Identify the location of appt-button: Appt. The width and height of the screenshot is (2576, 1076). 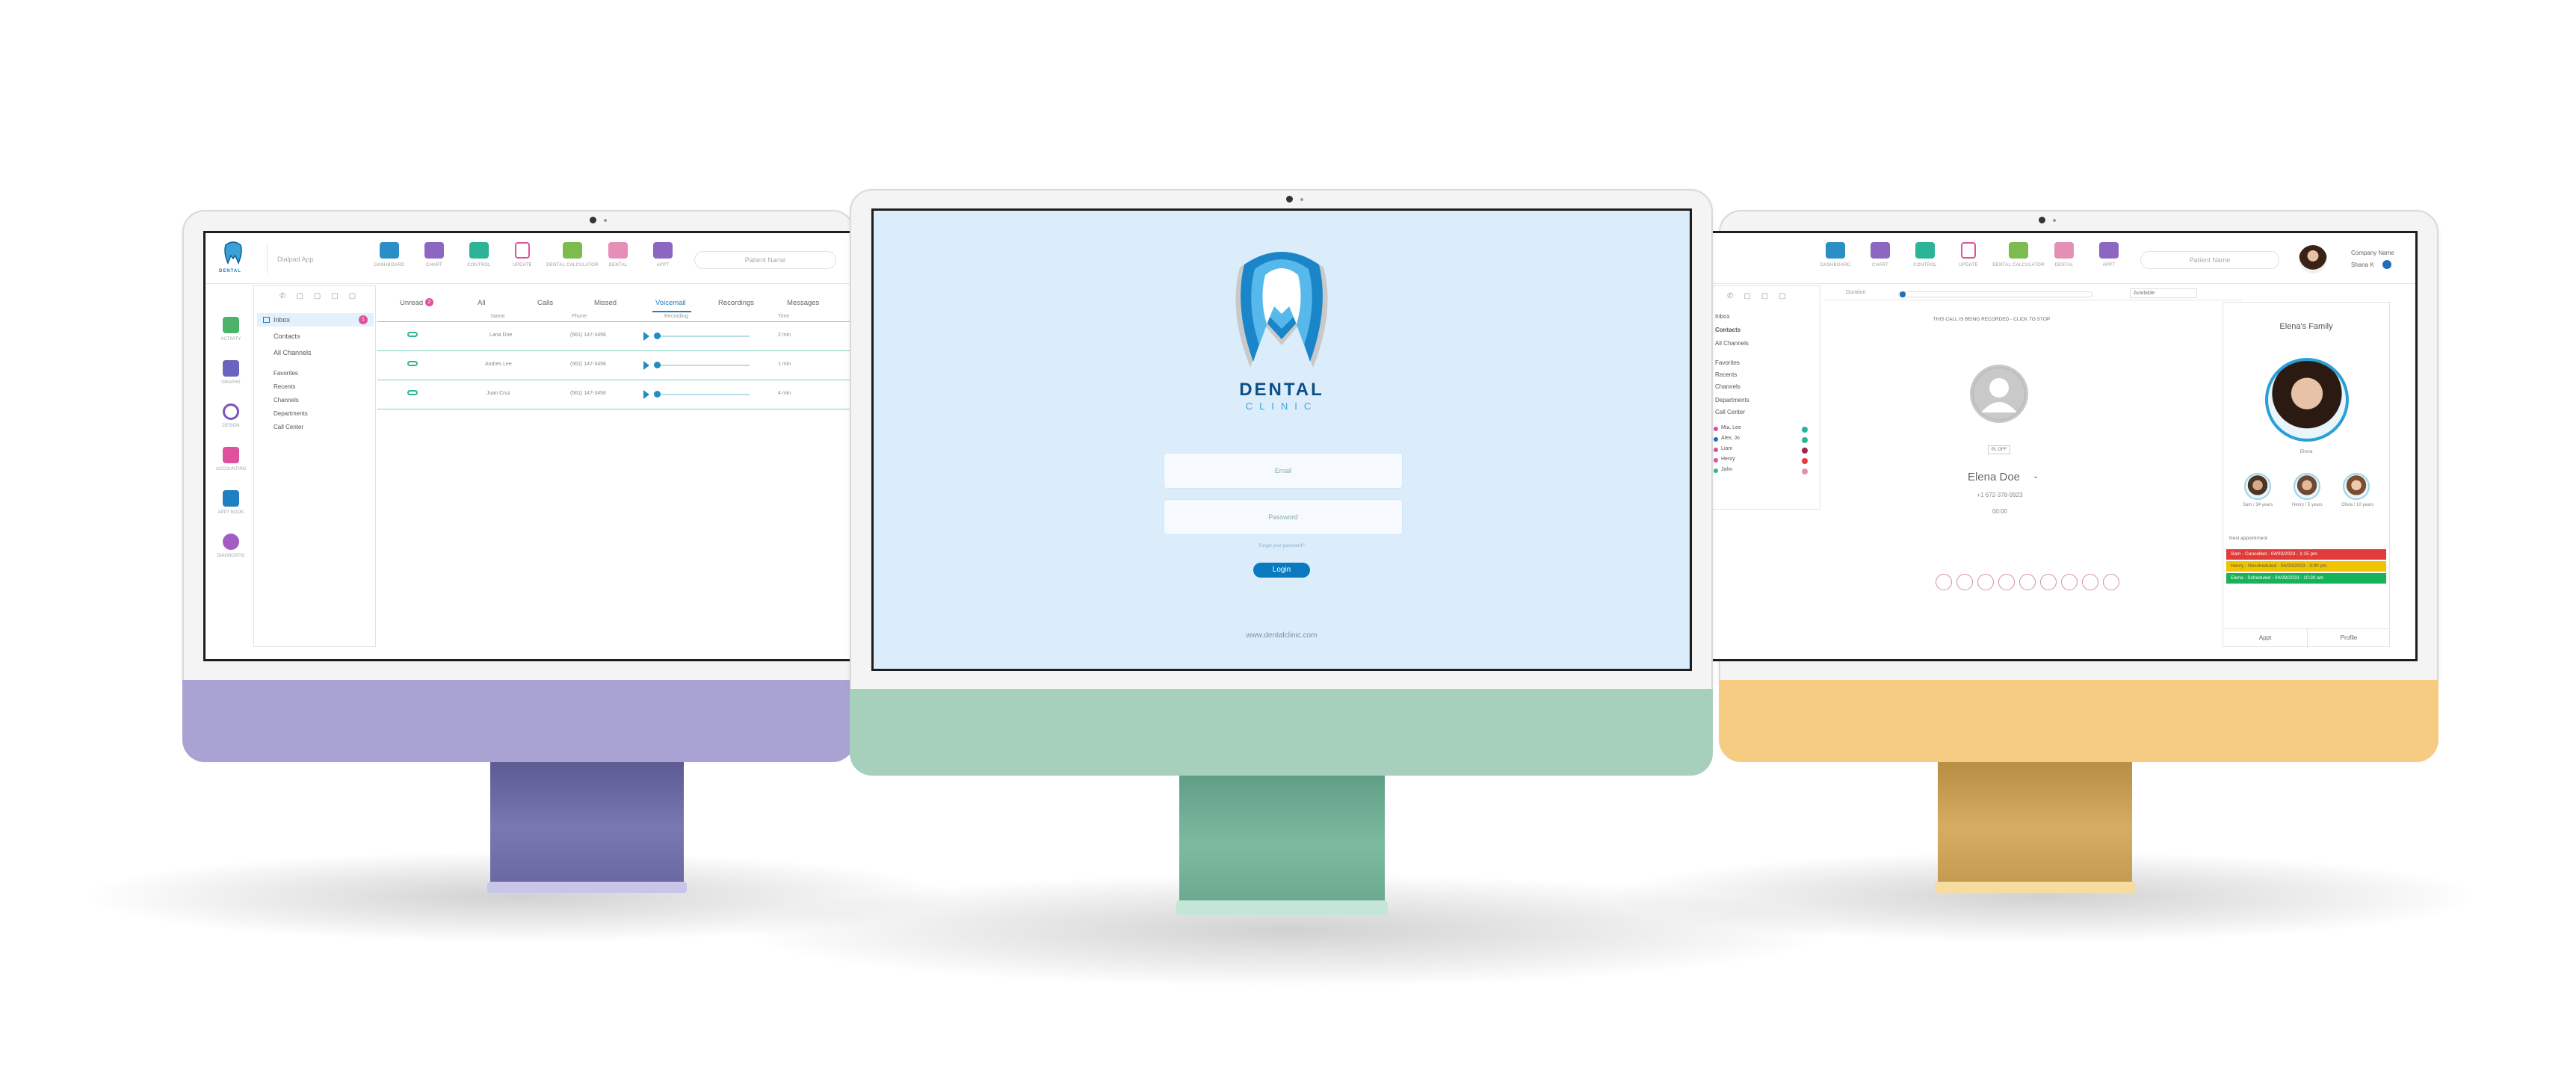
(2265, 637).